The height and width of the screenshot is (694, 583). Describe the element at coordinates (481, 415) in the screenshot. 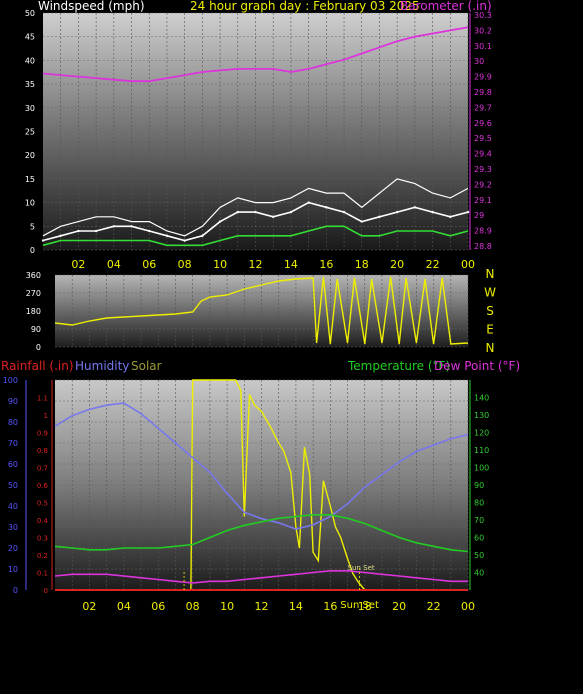

I see `temperature-tick-label: 130` at that location.